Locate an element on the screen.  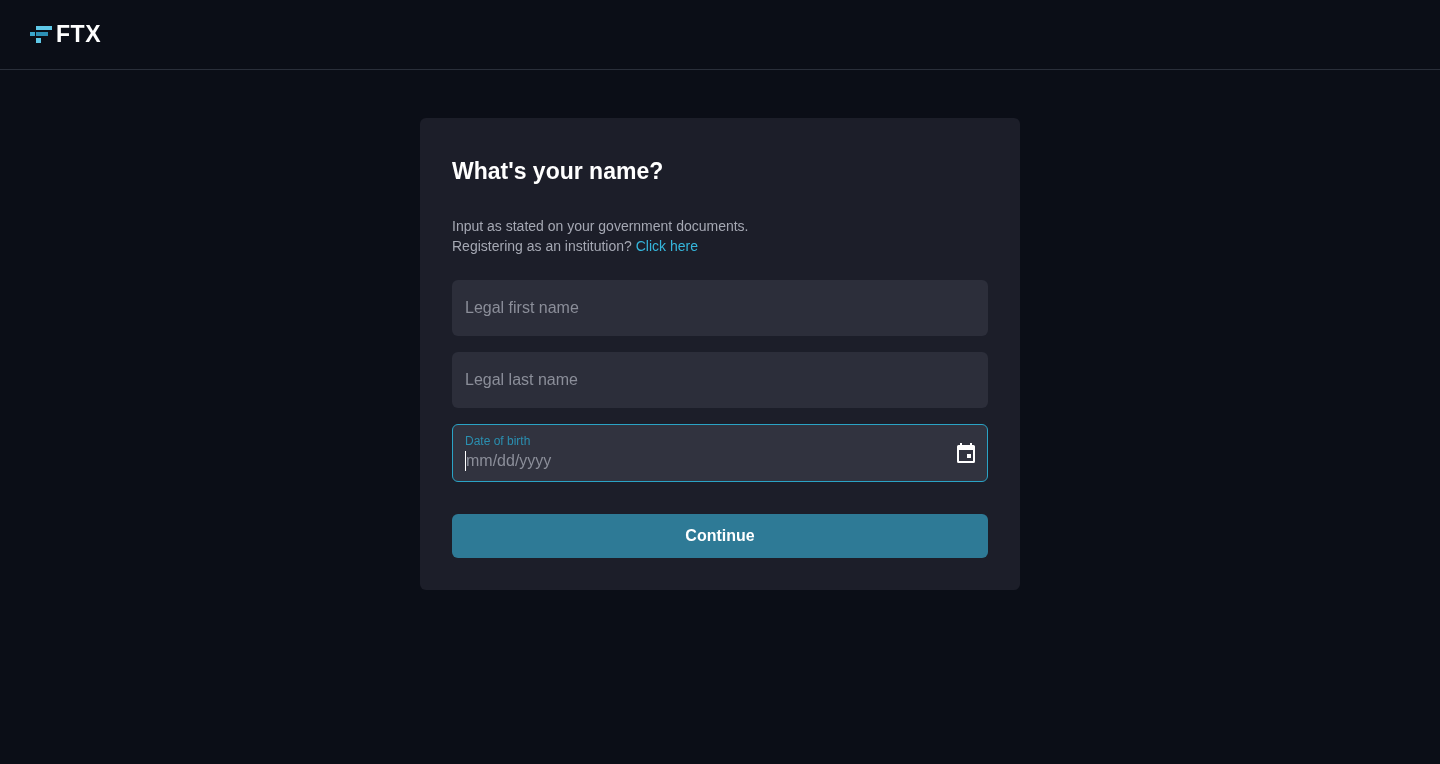
logo-text: FTX is located at coordinates (79, 35).